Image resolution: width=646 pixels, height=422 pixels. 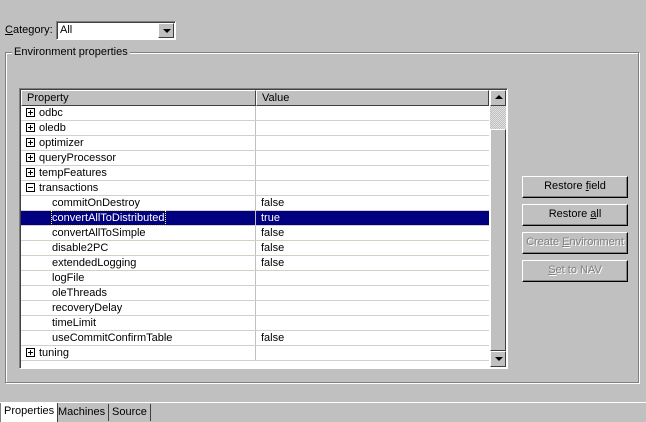 What do you see at coordinates (71, 52) in the screenshot?
I see `group-title: Environment properties` at bounding box center [71, 52].